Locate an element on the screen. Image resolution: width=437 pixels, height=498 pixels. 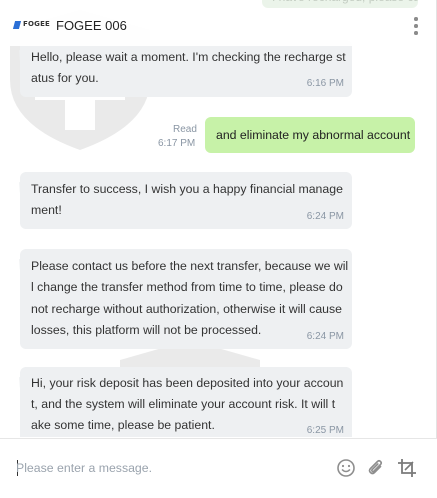
emoji-icon is located at coordinates (346, 468).